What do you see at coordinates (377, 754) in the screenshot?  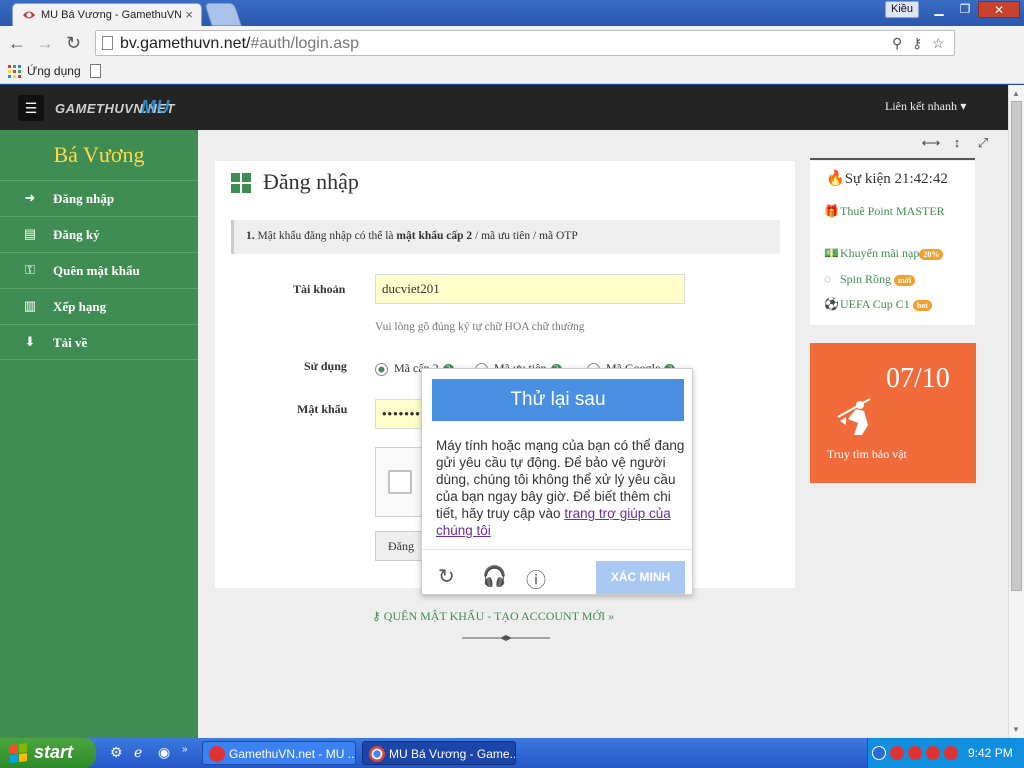 I see `chrome-icon` at bounding box center [377, 754].